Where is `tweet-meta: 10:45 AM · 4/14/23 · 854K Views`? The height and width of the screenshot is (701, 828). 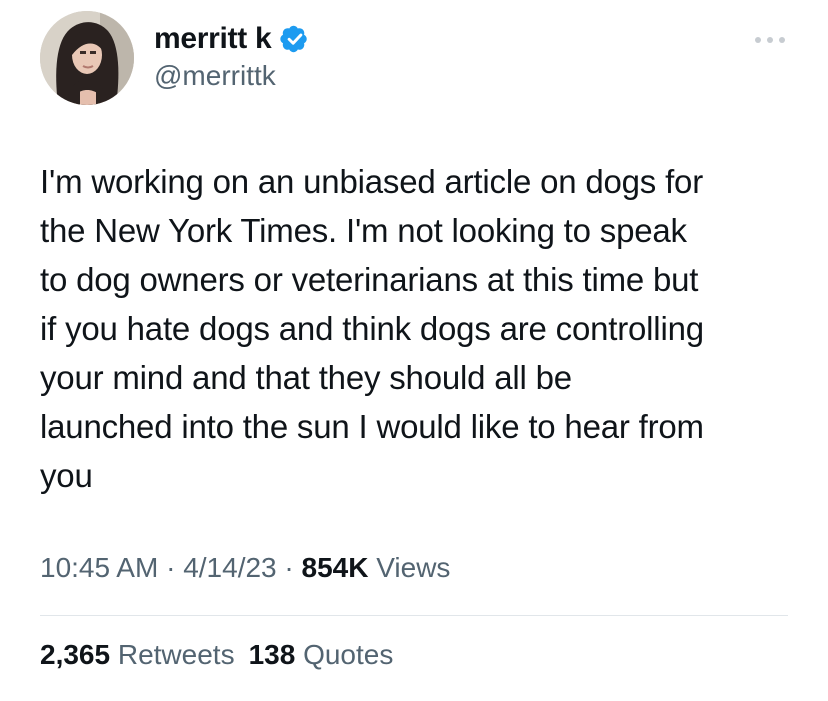 tweet-meta: 10:45 AM · 4/14/23 · 854K Views is located at coordinates (245, 568).